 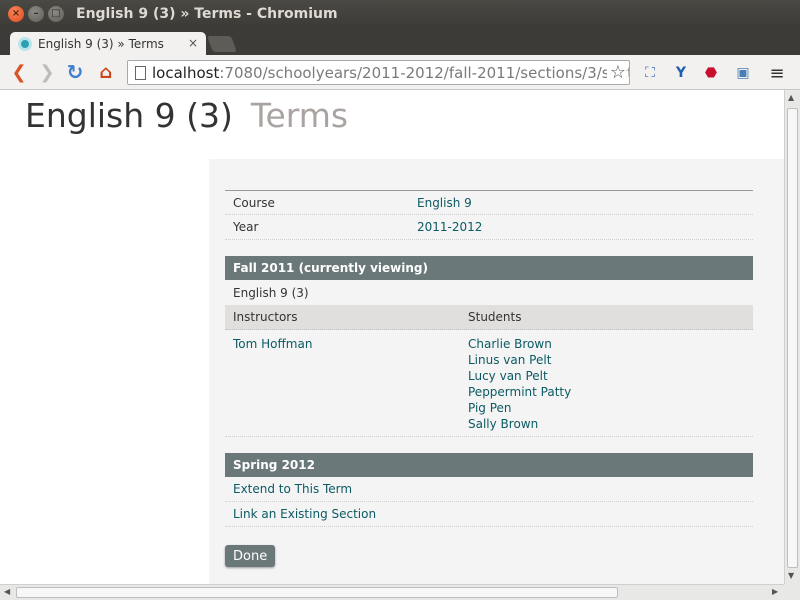 I want to click on info-row-year: Year 2011-2012, so click(x=489, y=227).